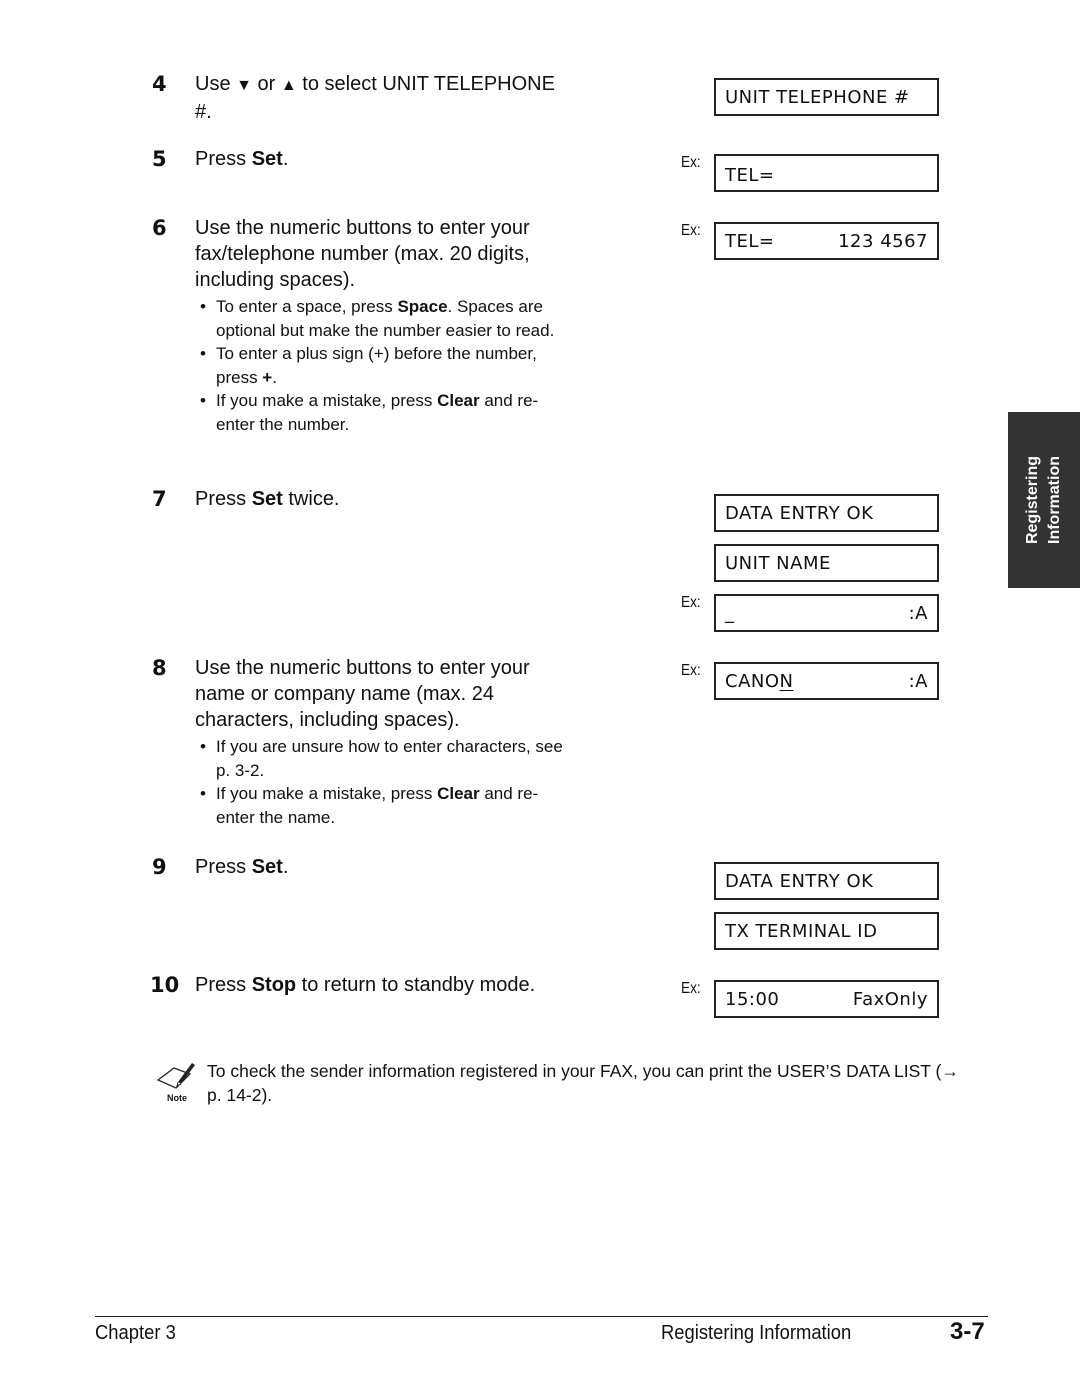 Image resolution: width=1080 pixels, height=1388 pixels. Describe the element at coordinates (159, 159) in the screenshot. I see `step-number: 5` at that location.